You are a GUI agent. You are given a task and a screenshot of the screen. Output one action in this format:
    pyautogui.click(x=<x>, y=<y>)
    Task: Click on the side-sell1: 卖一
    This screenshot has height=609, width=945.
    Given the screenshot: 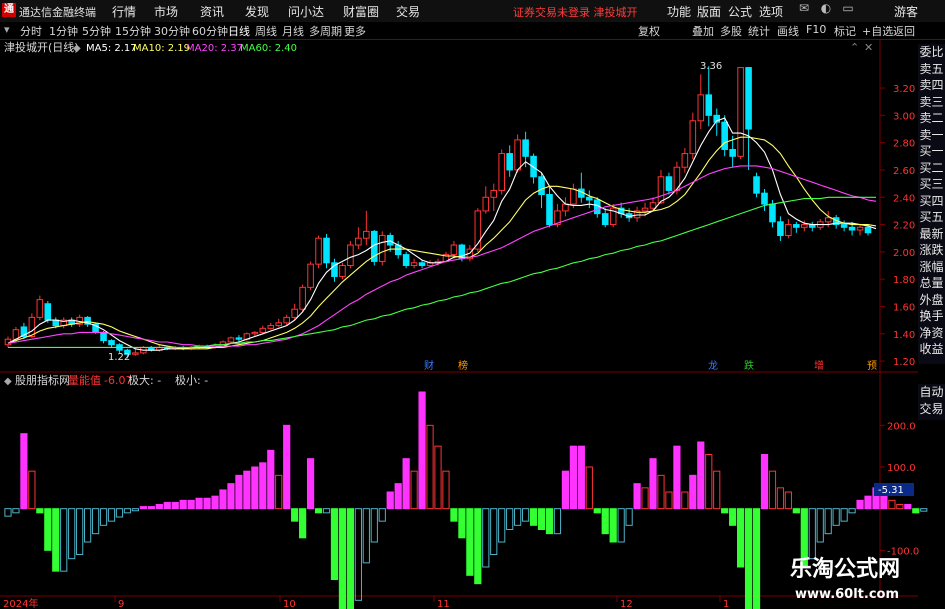 What is the action you would take?
    pyautogui.click(x=931, y=135)
    